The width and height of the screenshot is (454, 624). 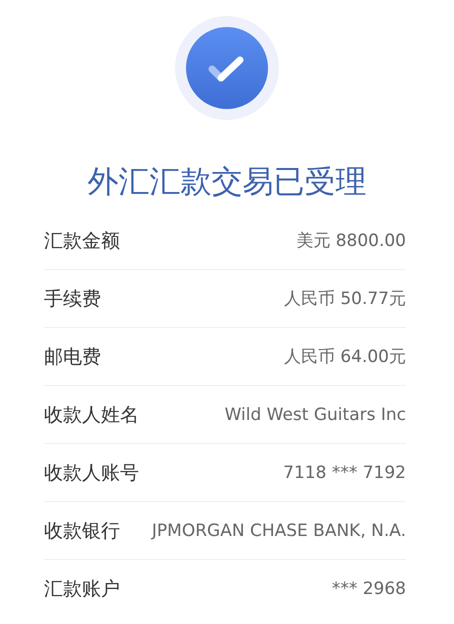 I want to click on detail-value: 人民币 50.77元, so click(x=345, y=299).